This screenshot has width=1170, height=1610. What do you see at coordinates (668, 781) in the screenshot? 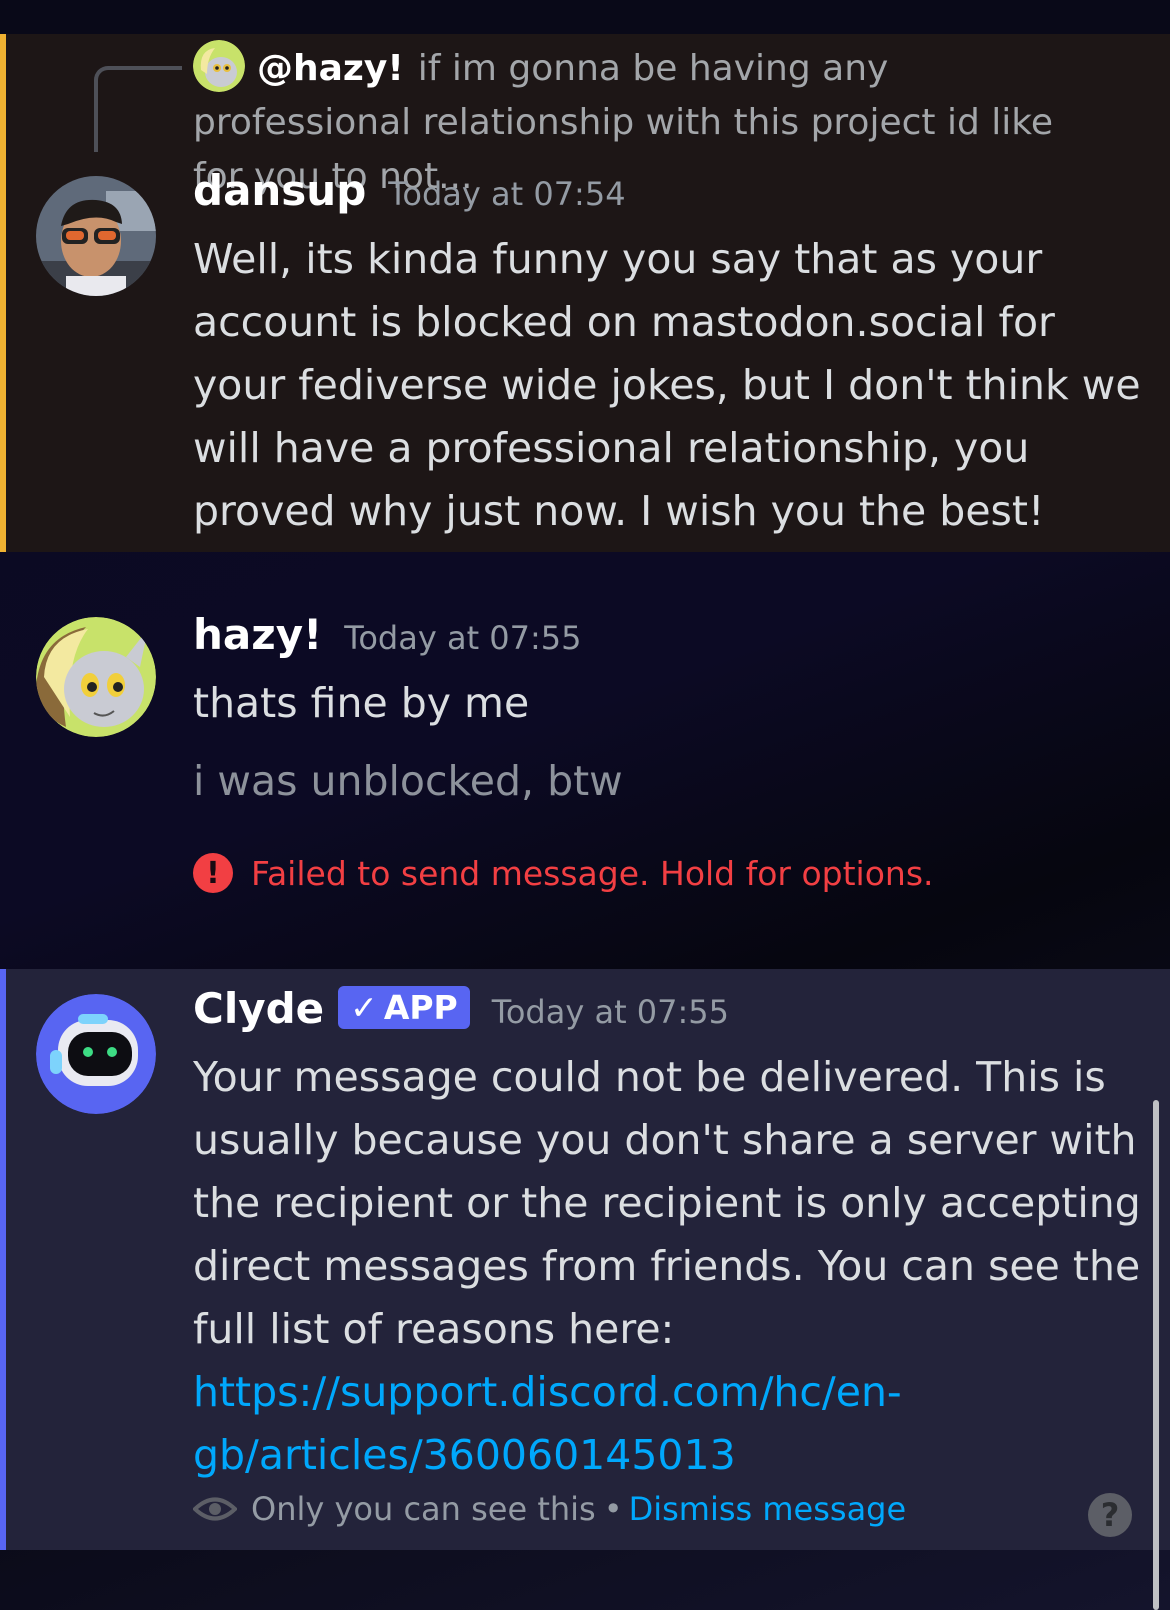
I see `pending-message: i was unblocked, btw` at bounding box center [668, 781].